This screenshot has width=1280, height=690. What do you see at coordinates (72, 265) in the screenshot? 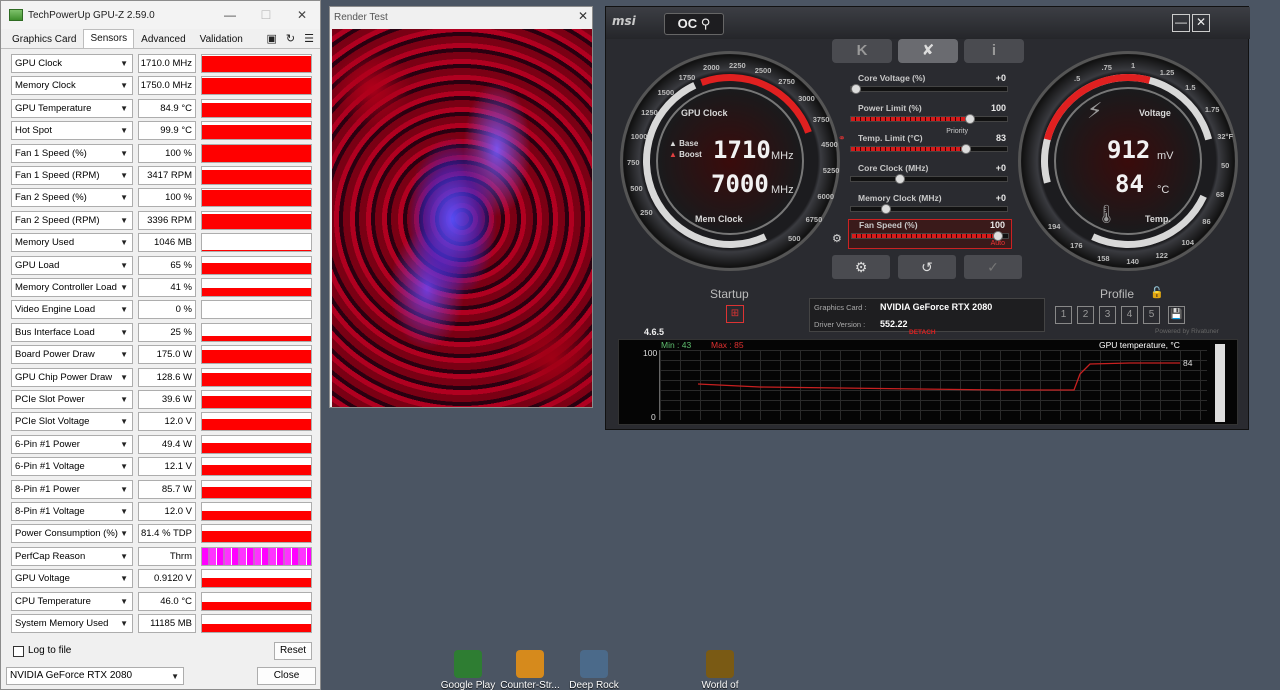
I see `sensor-name: GPU Load ▼` at bounding box center [72, 265].